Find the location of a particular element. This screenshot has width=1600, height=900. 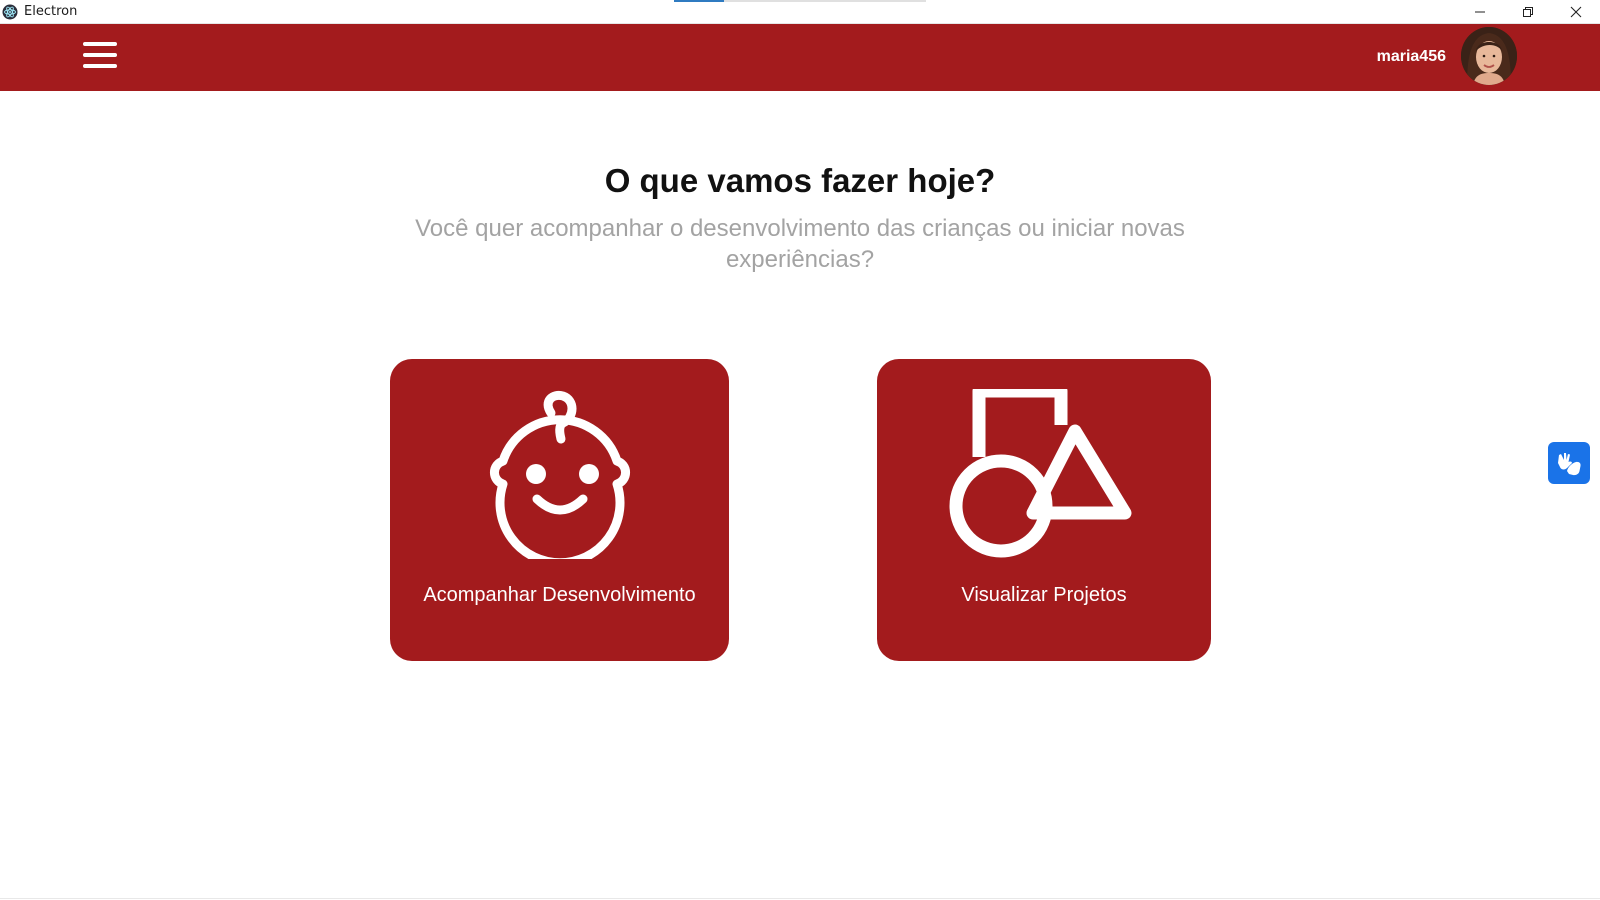

restore-icon is located at coordinates (1528, 12).